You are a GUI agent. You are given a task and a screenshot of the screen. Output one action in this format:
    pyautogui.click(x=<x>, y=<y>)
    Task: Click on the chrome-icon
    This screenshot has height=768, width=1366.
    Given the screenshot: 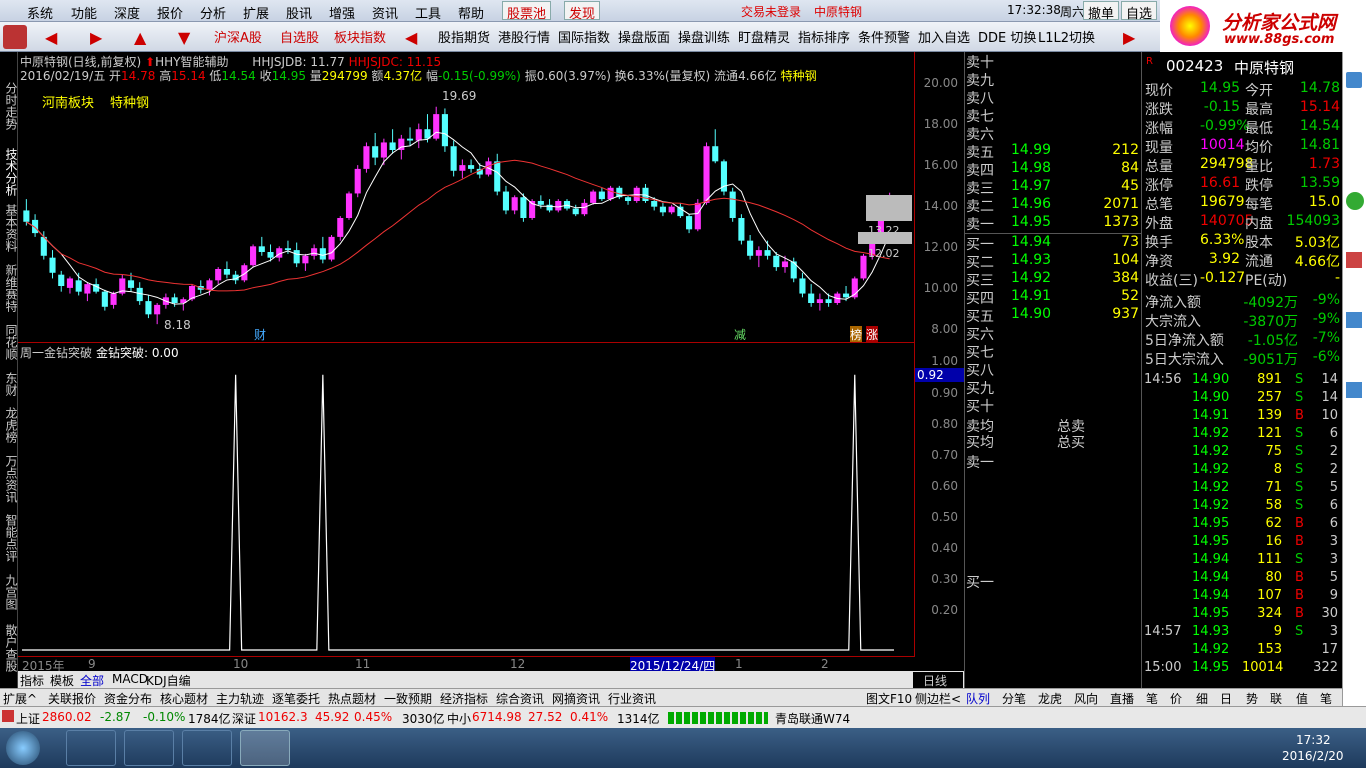 What is the action you would take?
    pyautogui.click(x=149, y=748)
    